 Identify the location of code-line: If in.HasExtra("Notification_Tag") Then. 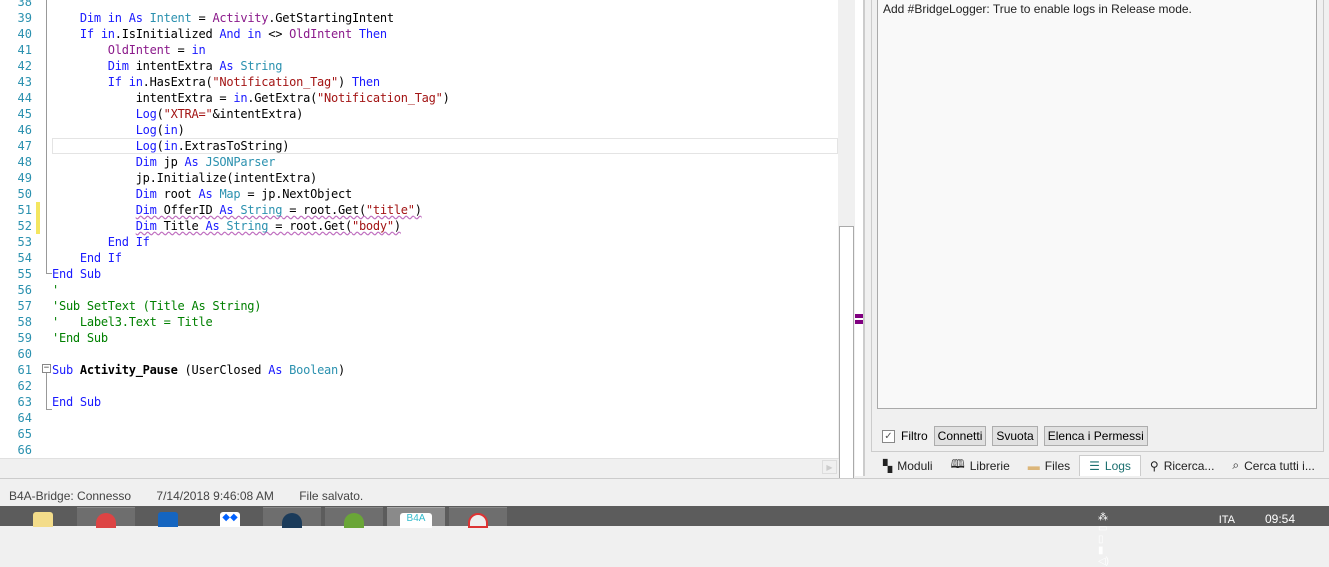
(216, 82).